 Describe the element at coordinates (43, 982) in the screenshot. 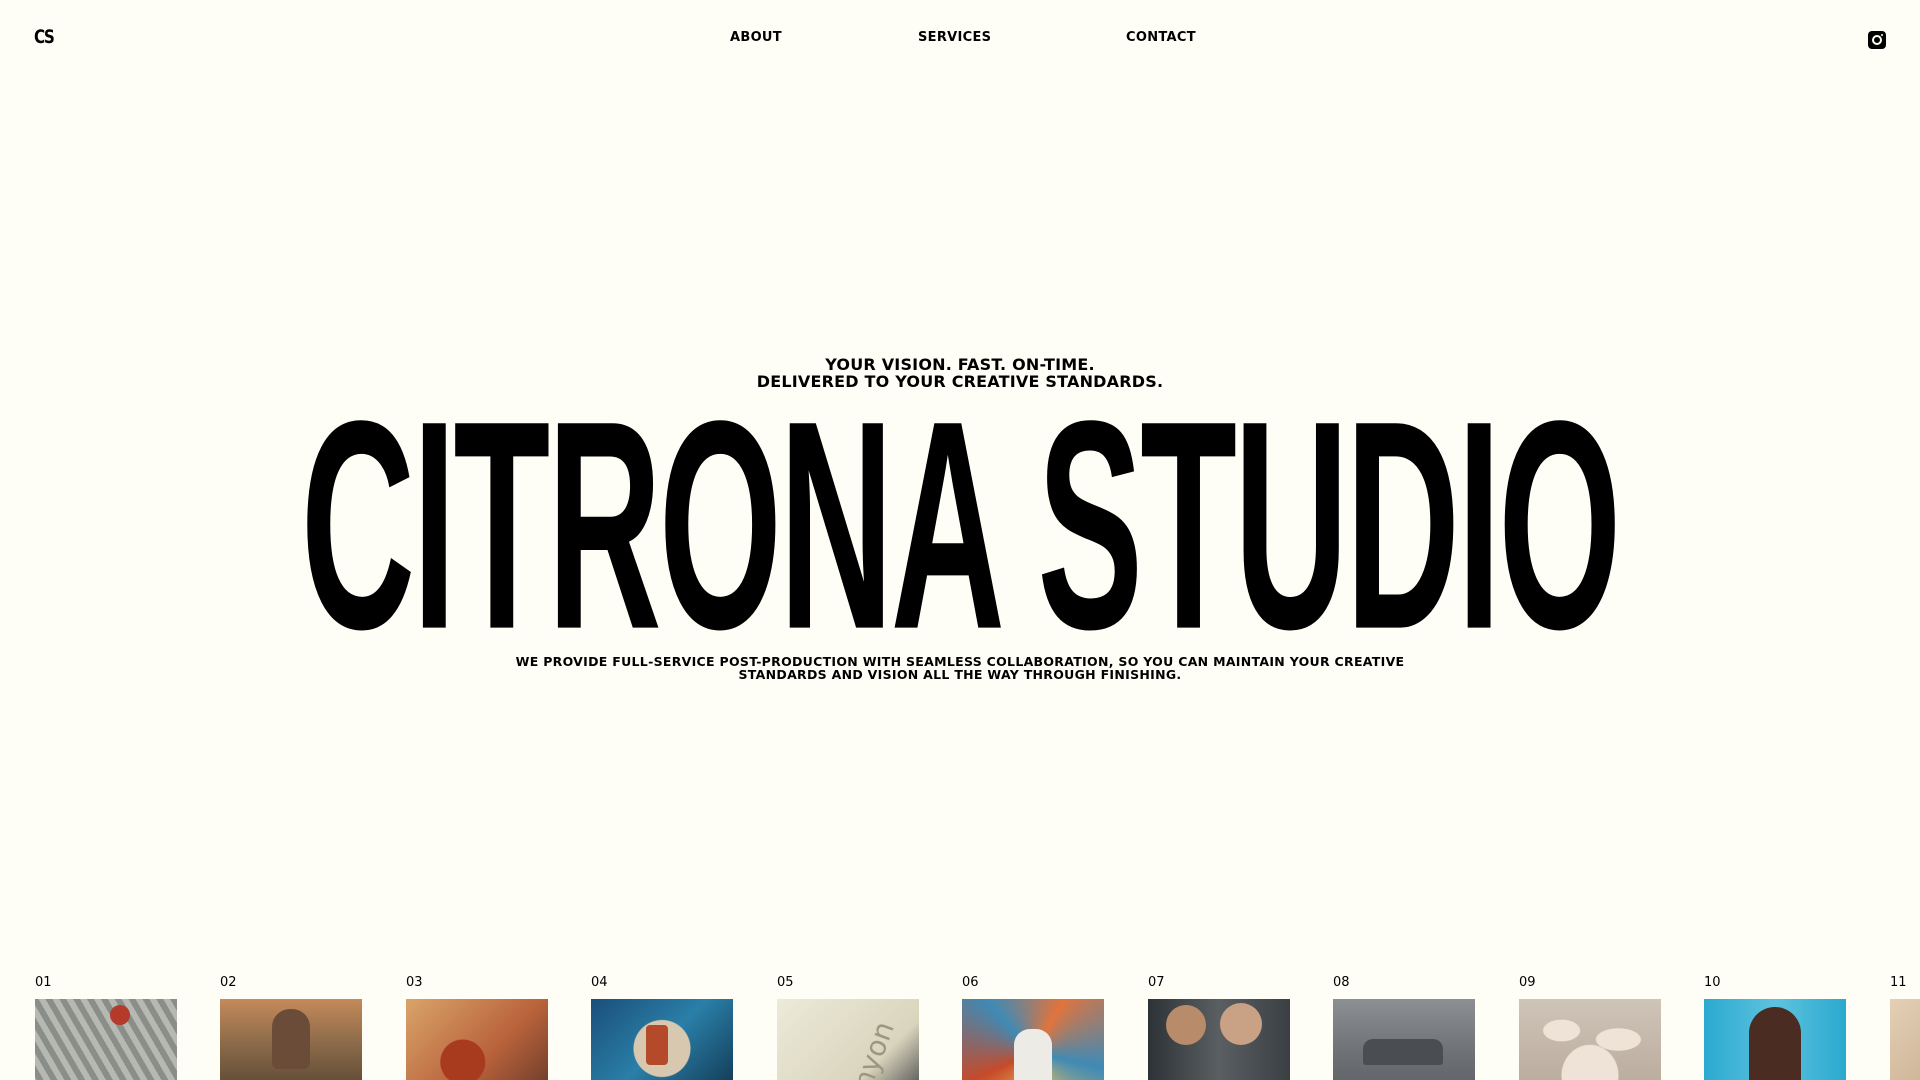

I see `project-number: 01` at that location.